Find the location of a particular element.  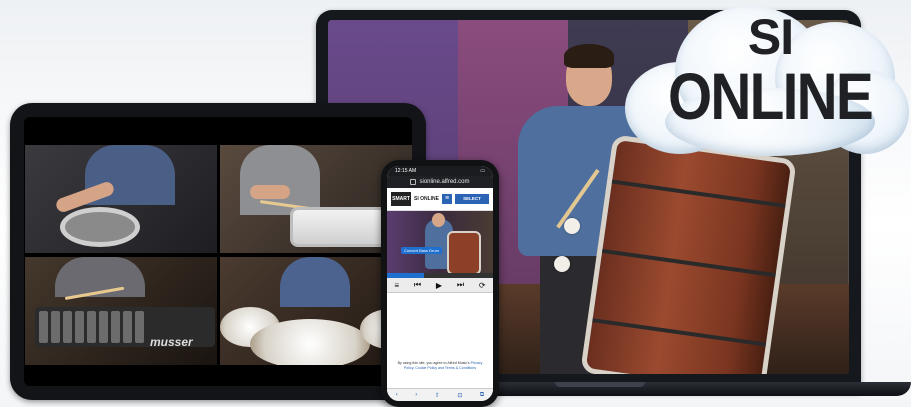

site-header: SMART SI ONLINE ≡ SELECT PRODUCT is located at coordinates (440, 199).